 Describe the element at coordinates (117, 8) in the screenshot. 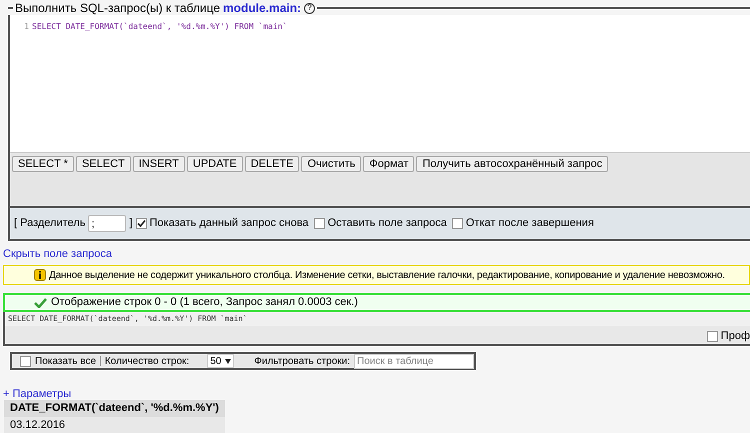

I see `panel-title: Выполнить SQL-запрос(ы) к таблице` at that location.